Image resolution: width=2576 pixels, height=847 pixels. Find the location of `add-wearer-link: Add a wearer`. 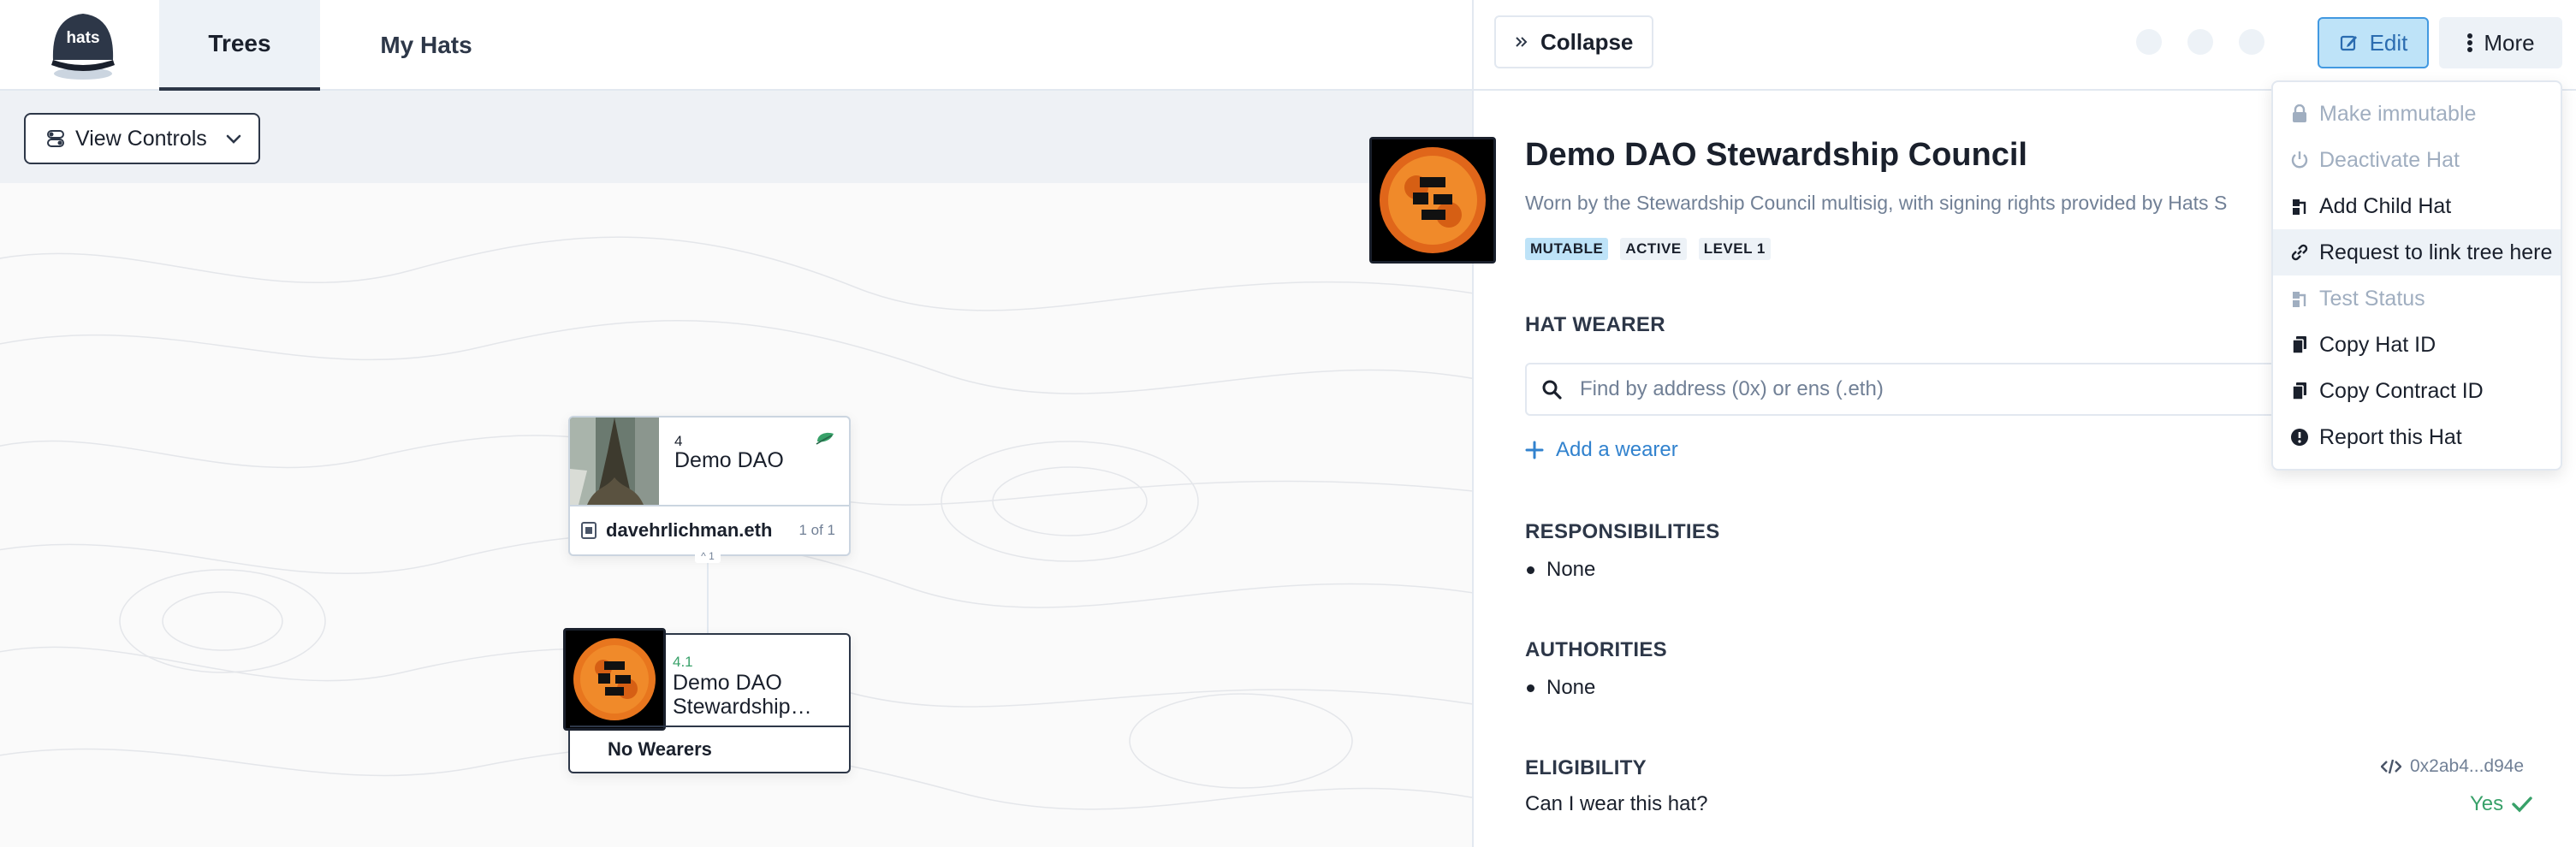

add-wearer-link: Add a wearer is located at coordinates (1601, 450).